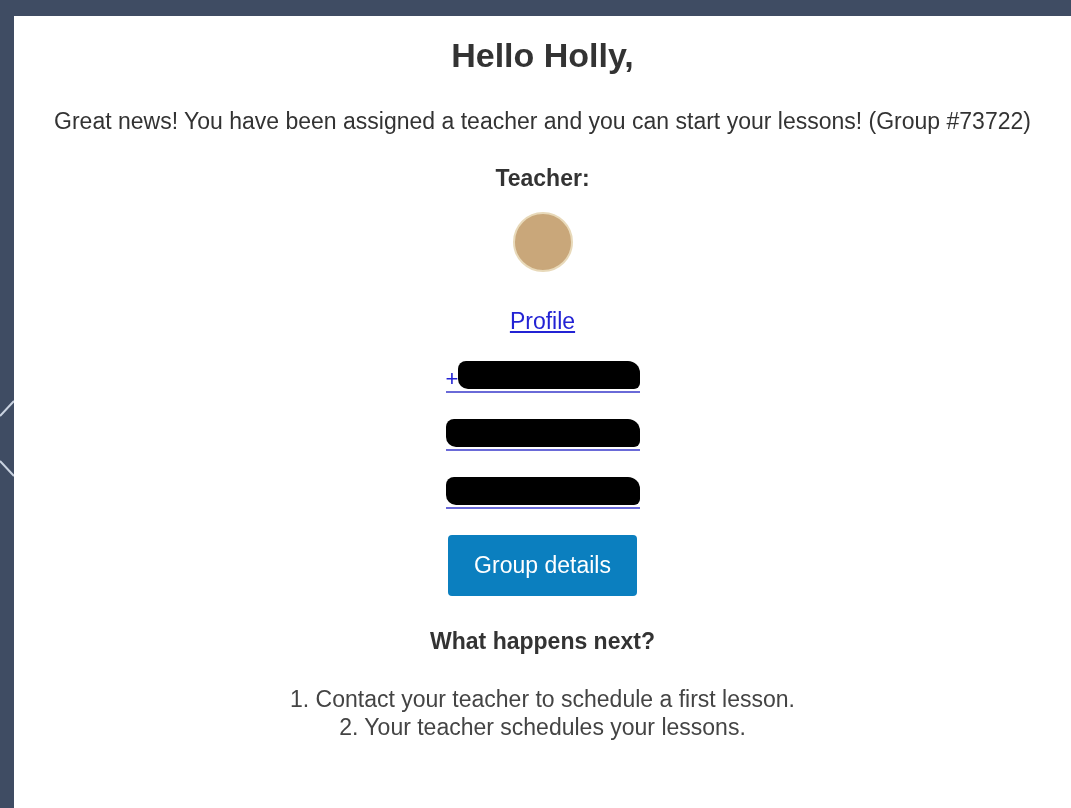  What do you see at coordinates (542, 55) in the screenshot?
I see `greeting-heading: Hello Holly,` at bounding box center [542, 55].